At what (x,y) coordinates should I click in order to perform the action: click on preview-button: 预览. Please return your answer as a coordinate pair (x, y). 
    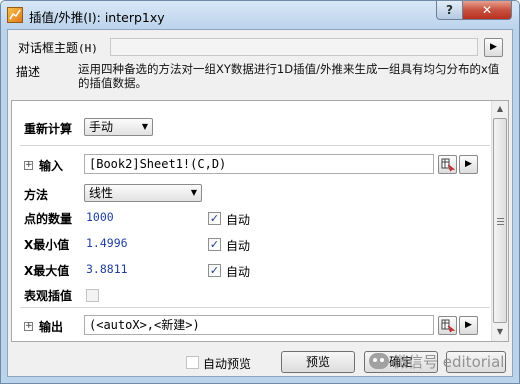
    Looking at the image, I should click on (318, 362).